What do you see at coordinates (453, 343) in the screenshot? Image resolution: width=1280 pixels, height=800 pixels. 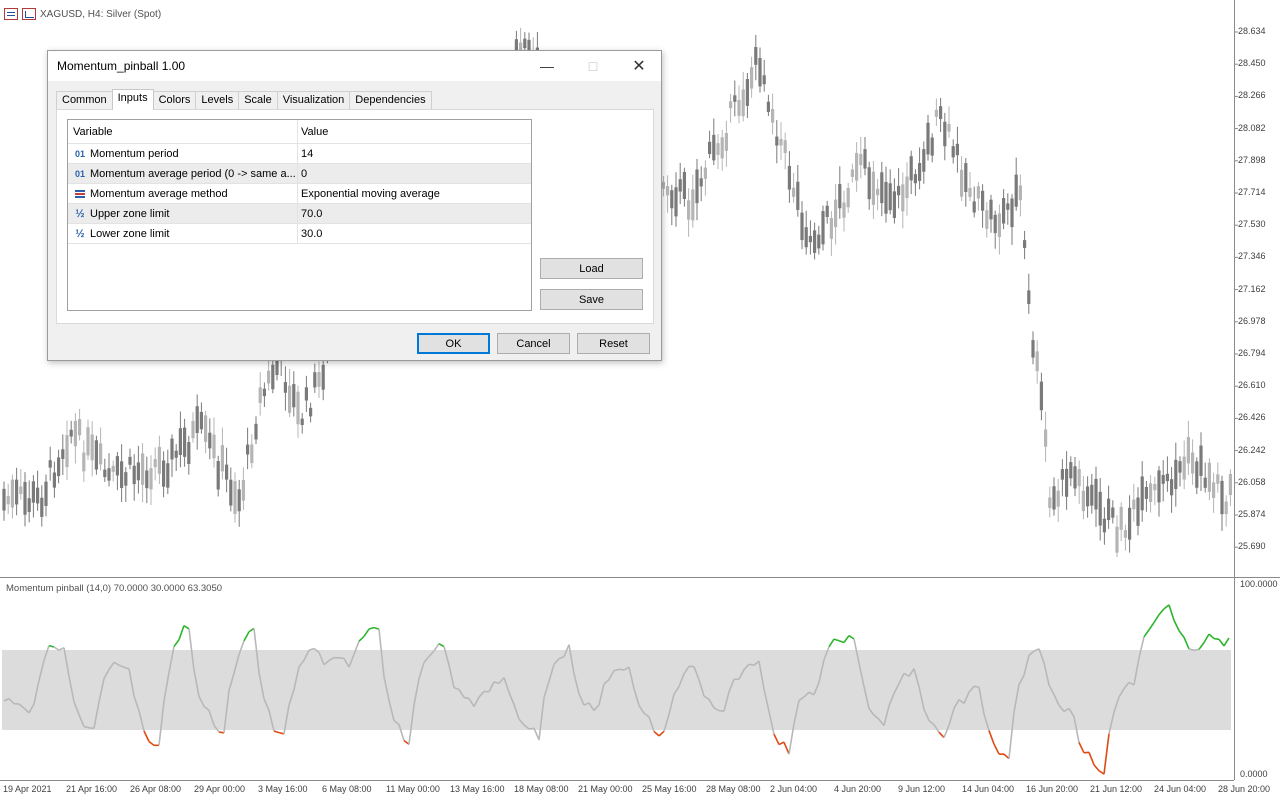 I see `ok-button: OK` at bounding box center [453, 343].